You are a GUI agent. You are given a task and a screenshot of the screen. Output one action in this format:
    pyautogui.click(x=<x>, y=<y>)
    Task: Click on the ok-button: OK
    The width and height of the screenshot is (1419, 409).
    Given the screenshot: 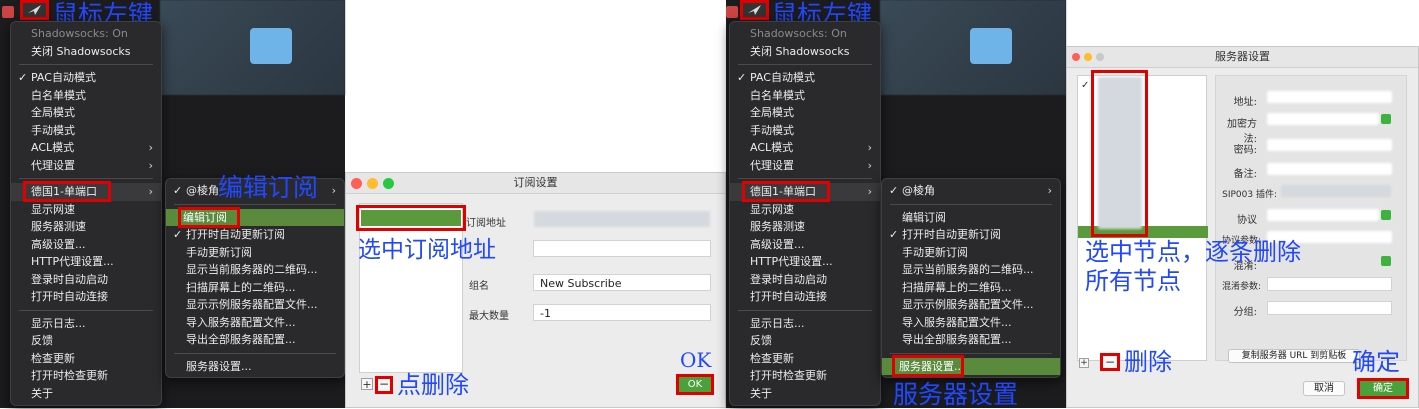 What is the action you would take?
    pyautogui.click(x=695, y=384)
    